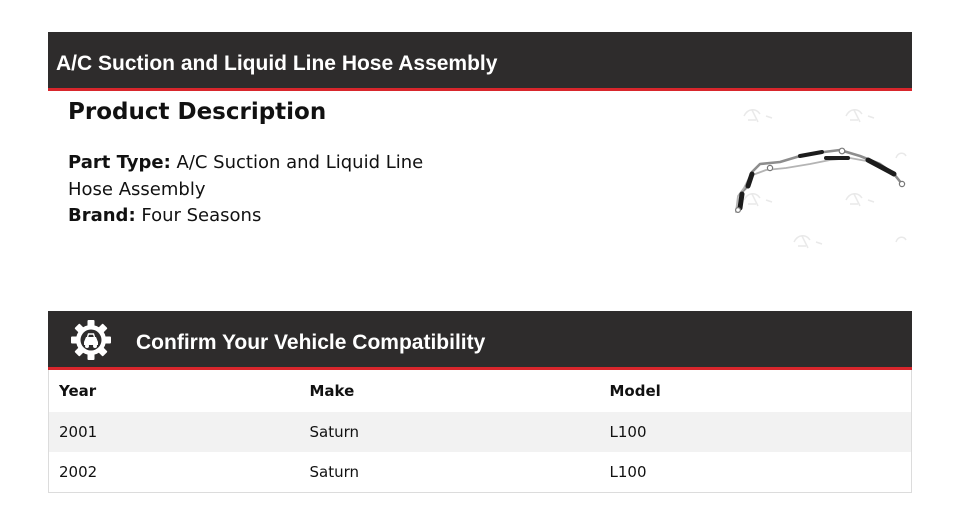 Image resolution: width=960 pixels, height=526 pixels. What do you see at coordinates (480, 391) in the screenshot?
I see `table-header-row: Year Make Model` at bounding box center [480, 391].